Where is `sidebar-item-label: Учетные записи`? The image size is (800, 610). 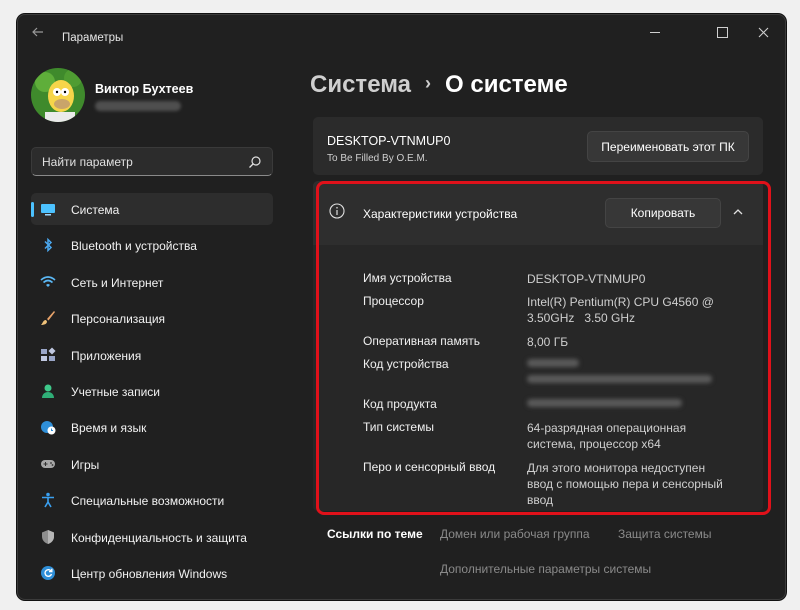 sidebar-item-label: Учетные записи is located at coordinates (115, 391).